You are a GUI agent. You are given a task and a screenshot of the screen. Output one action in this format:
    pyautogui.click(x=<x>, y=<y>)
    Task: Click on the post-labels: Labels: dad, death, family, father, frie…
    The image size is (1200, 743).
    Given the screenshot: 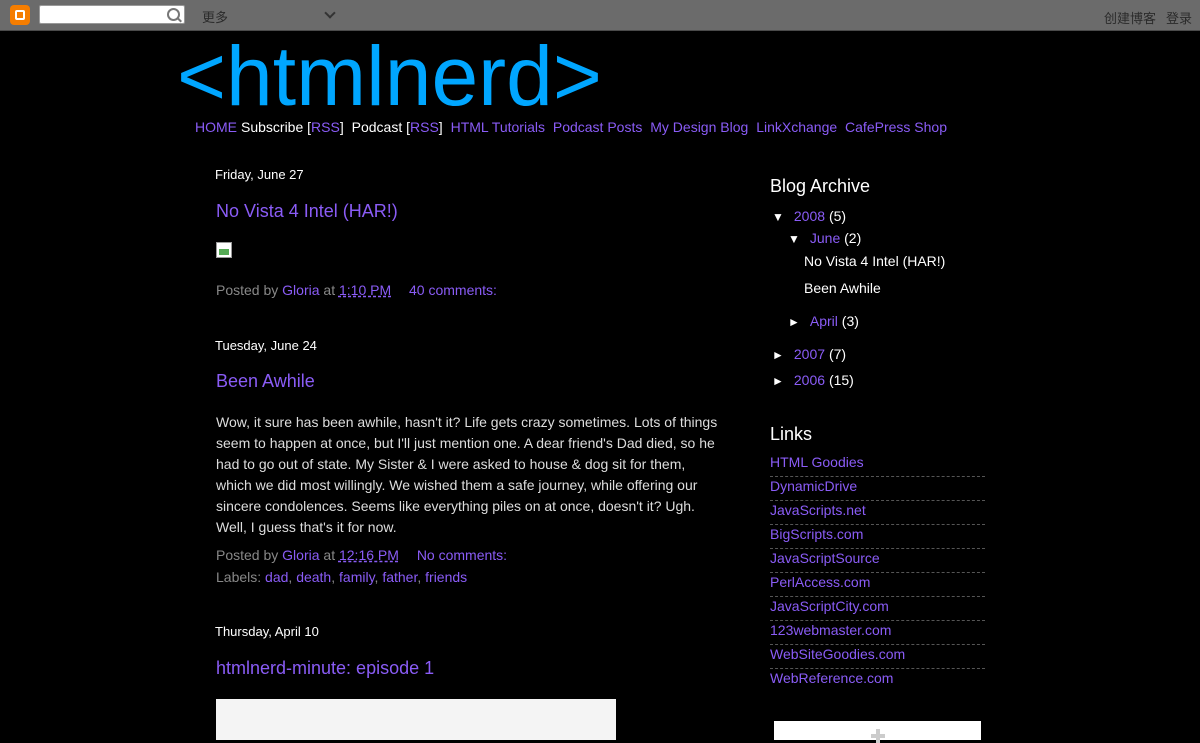 What is the action you would take?
    pyautogui.click(x=342, y=577)
    